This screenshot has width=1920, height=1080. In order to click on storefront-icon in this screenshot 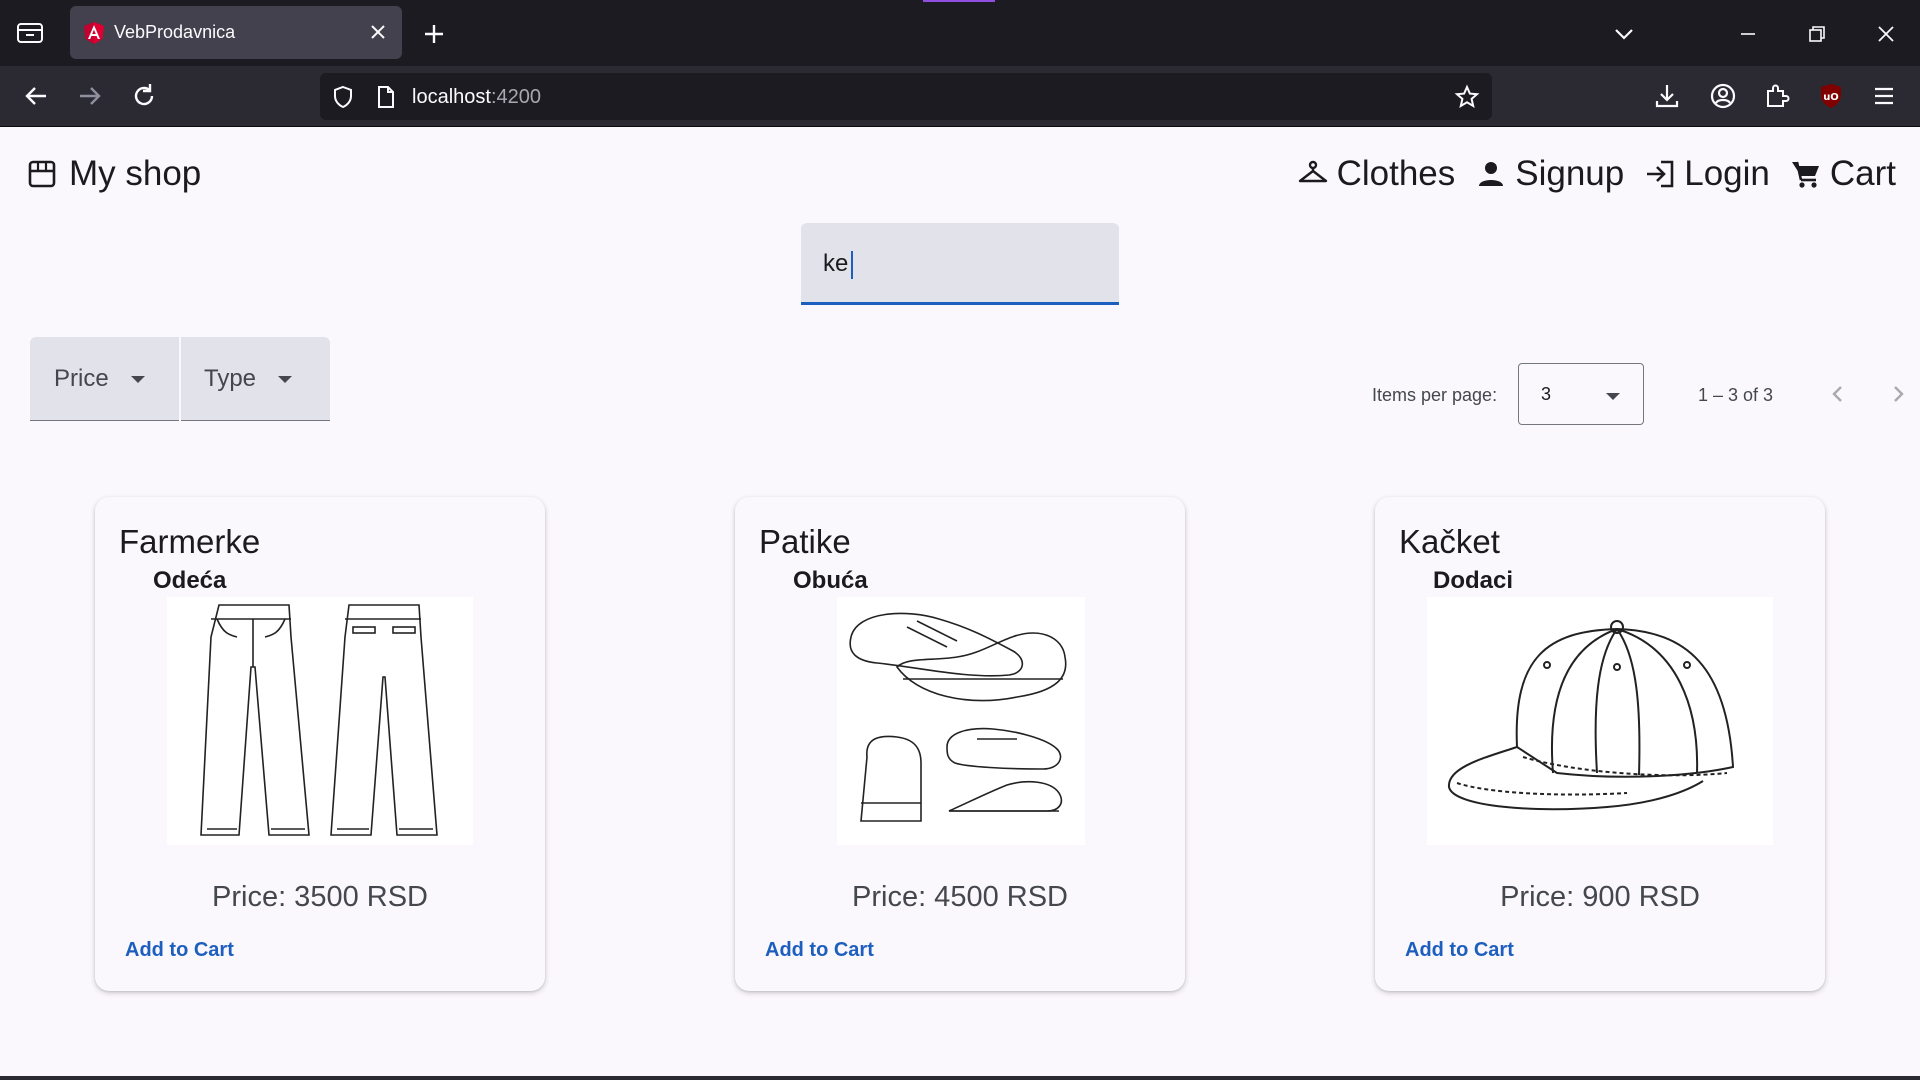, I will do `click(42, 174)`.